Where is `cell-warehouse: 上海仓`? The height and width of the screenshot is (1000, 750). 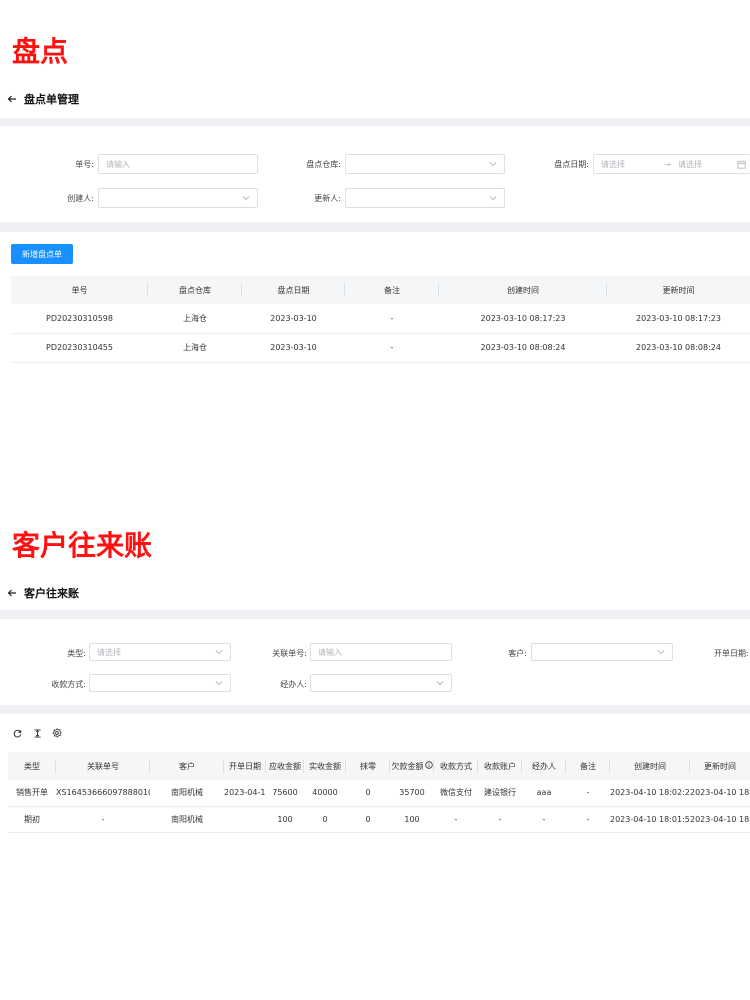
cell-warehouse: 上海仓 is located at coordinates (195, 348).